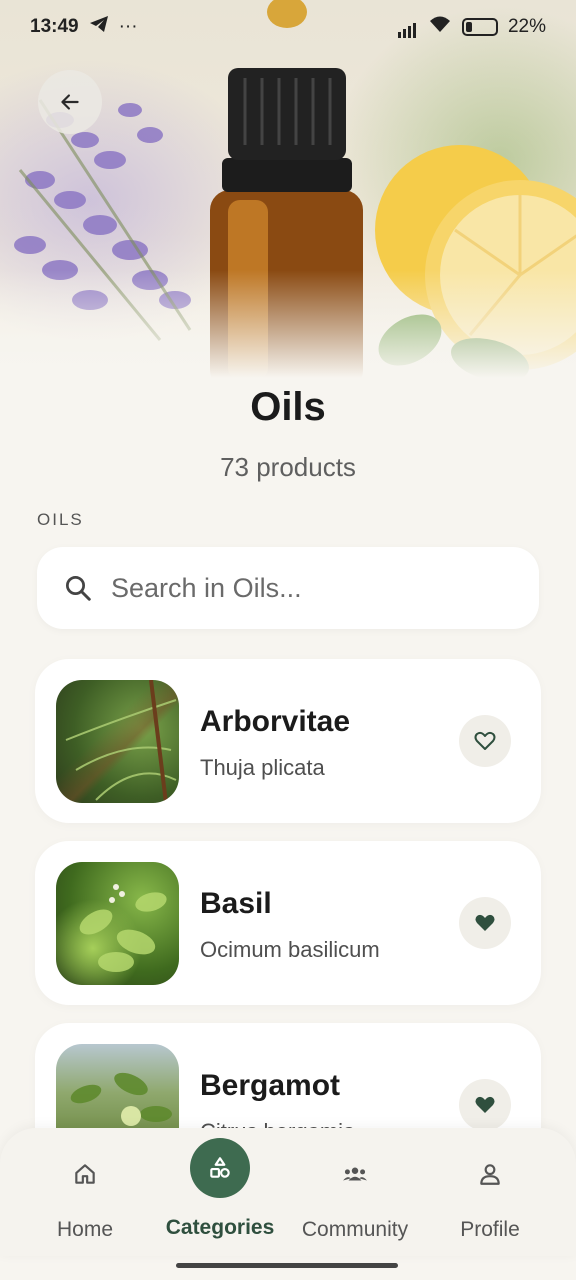 The height and width of the screenshot is (1280, 576). I want to click on nav-label: Categories, so click(220, 1227).